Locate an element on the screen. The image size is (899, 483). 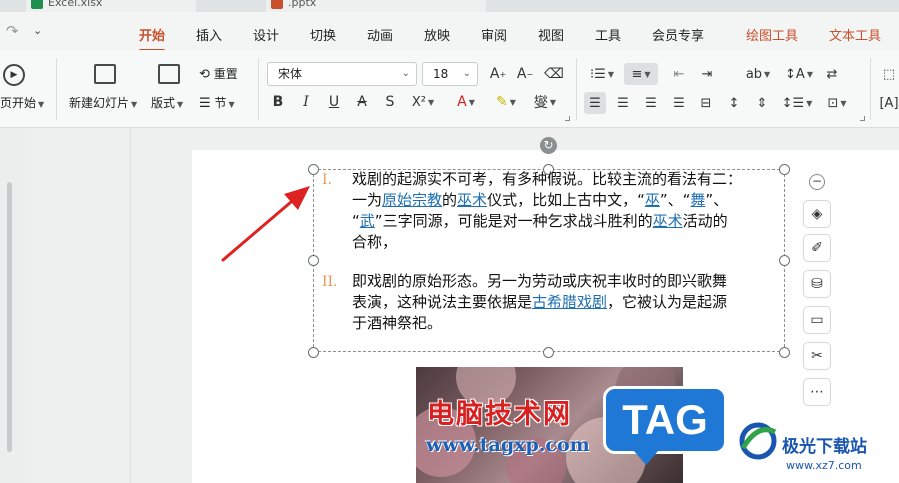
convert-icon: ⇄ is located at coordinates (832, 74).